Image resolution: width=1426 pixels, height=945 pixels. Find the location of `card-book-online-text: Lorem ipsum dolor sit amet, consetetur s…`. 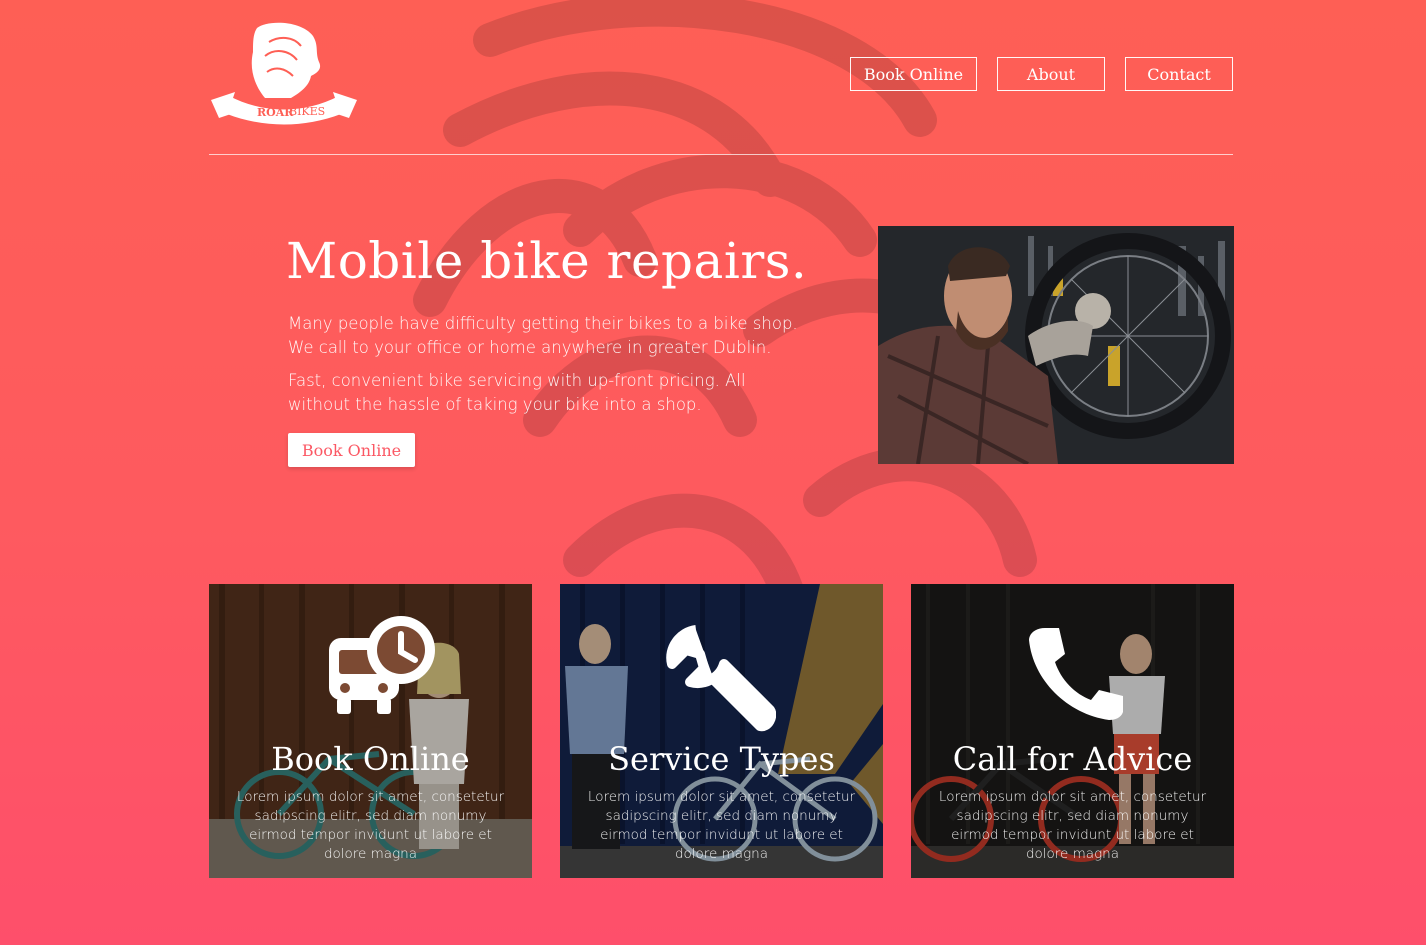

card-book-online-text: Lorem ipsum dolor sit amet, consetetur s… is located at coordinates (370, 825).